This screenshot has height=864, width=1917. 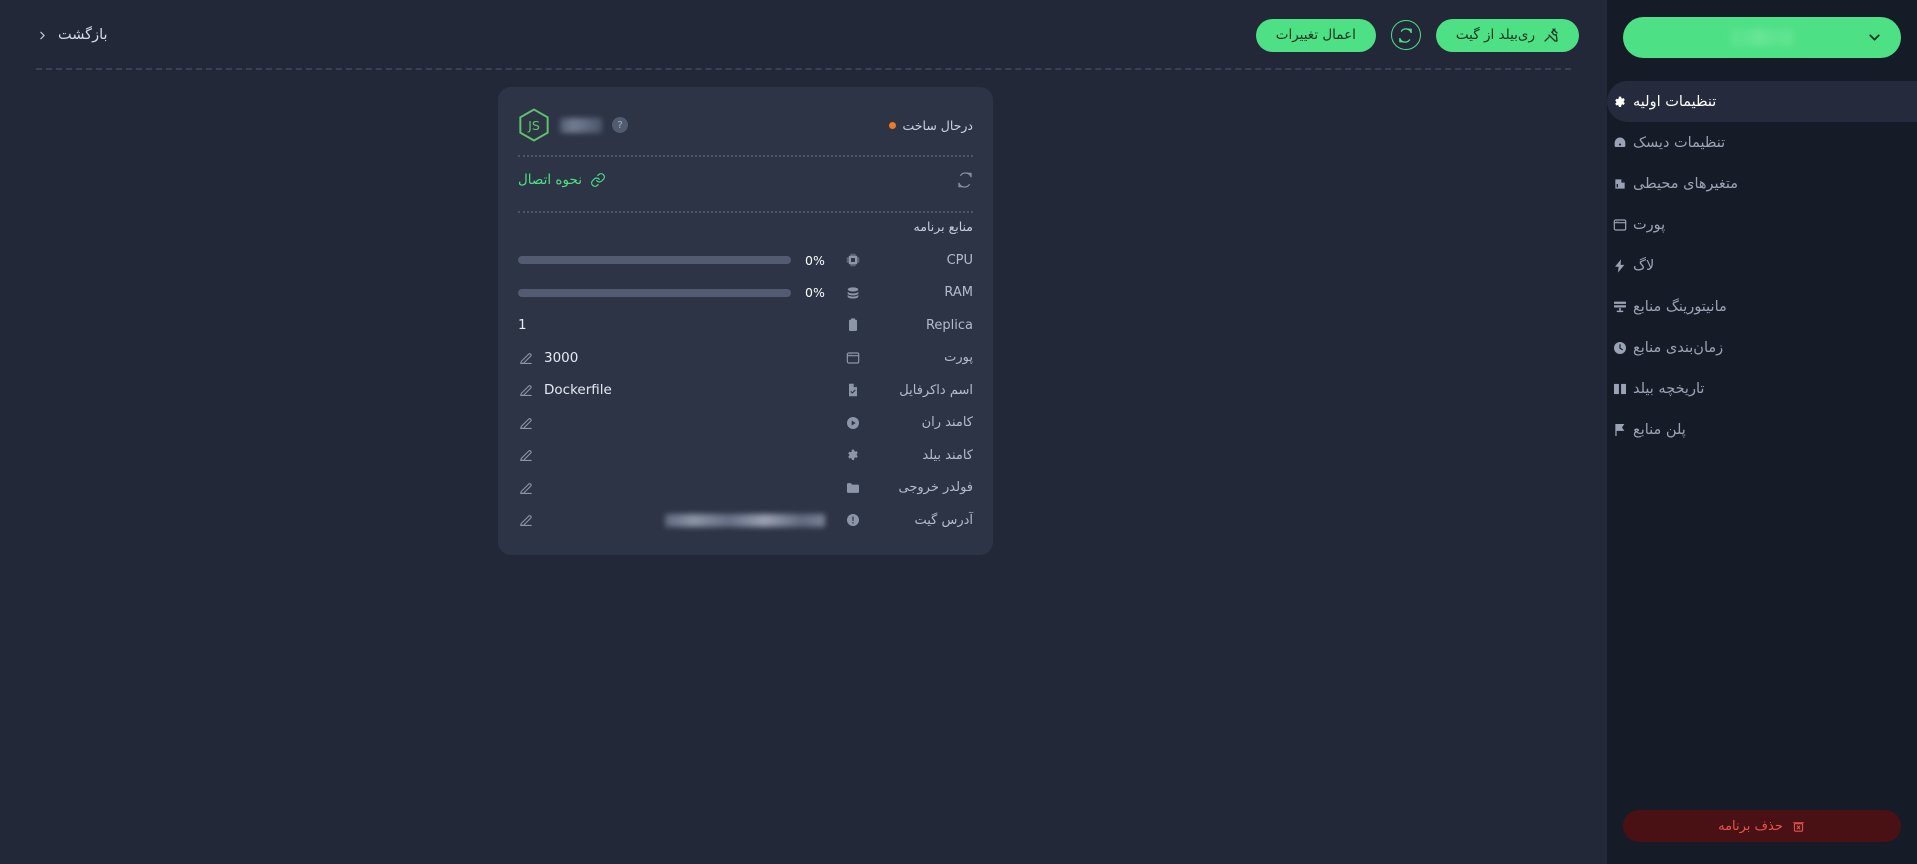 I want to click on status-dot-icon, so click(x=892, y=125).